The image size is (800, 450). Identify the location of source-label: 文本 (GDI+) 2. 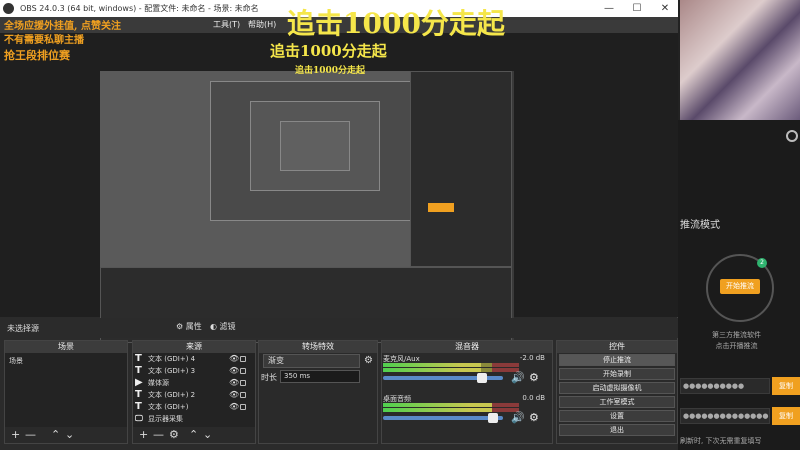
(172, 395).